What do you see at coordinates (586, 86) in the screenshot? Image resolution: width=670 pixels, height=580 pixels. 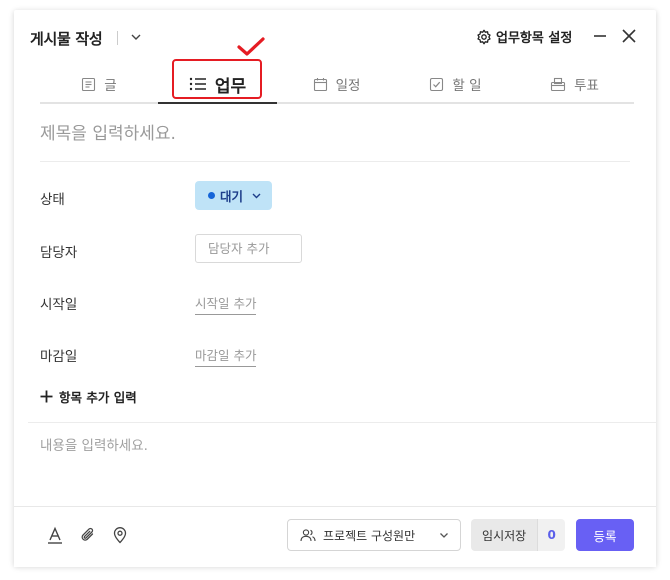 I see `tab-label: 투표` at bounding box center [586, 86].